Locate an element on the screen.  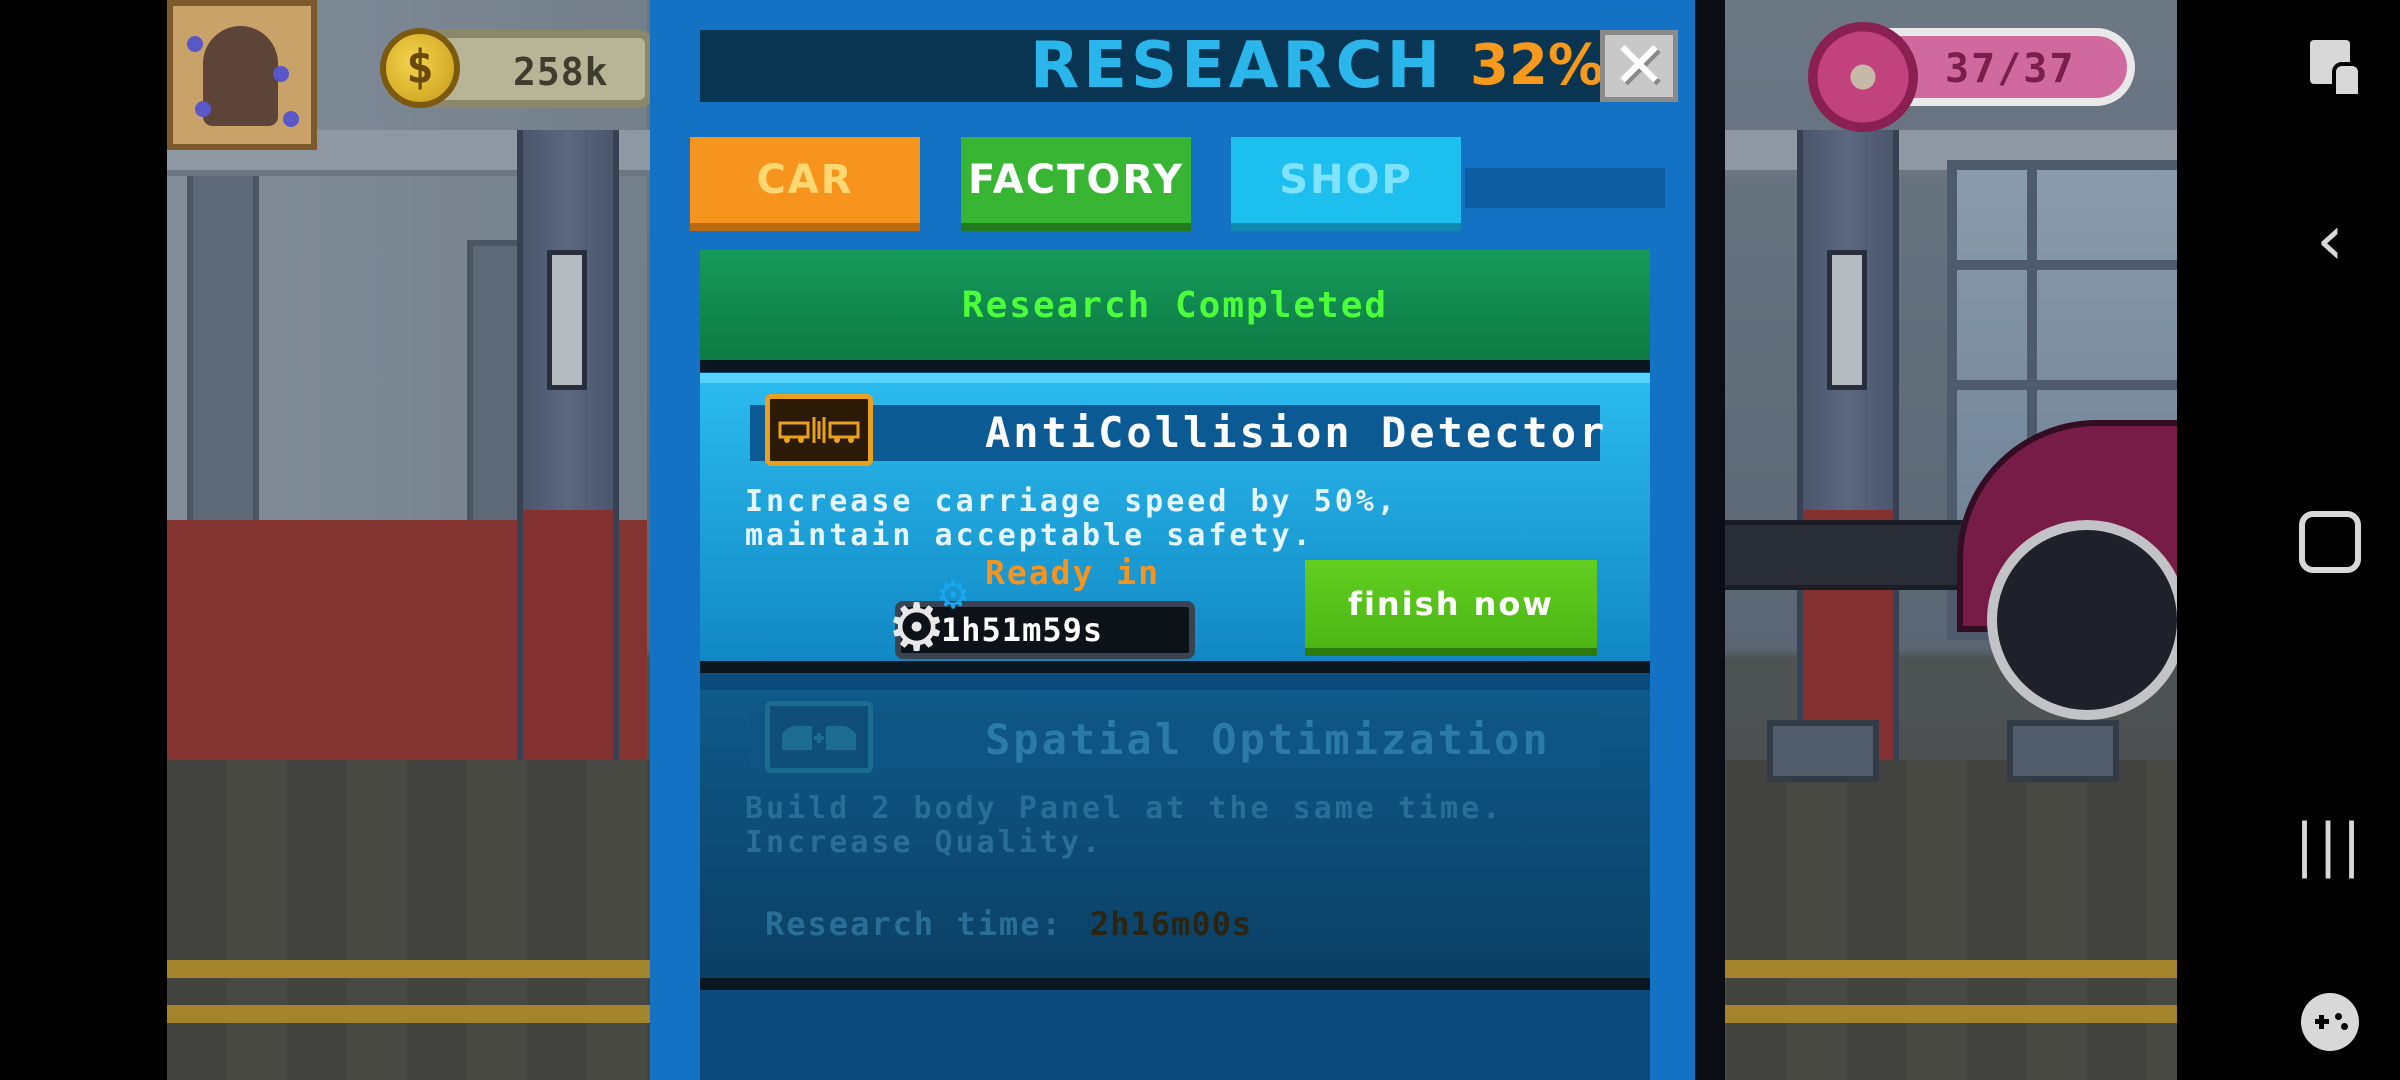
accessibility-assist-icon is located at coordinates (2330, 62).